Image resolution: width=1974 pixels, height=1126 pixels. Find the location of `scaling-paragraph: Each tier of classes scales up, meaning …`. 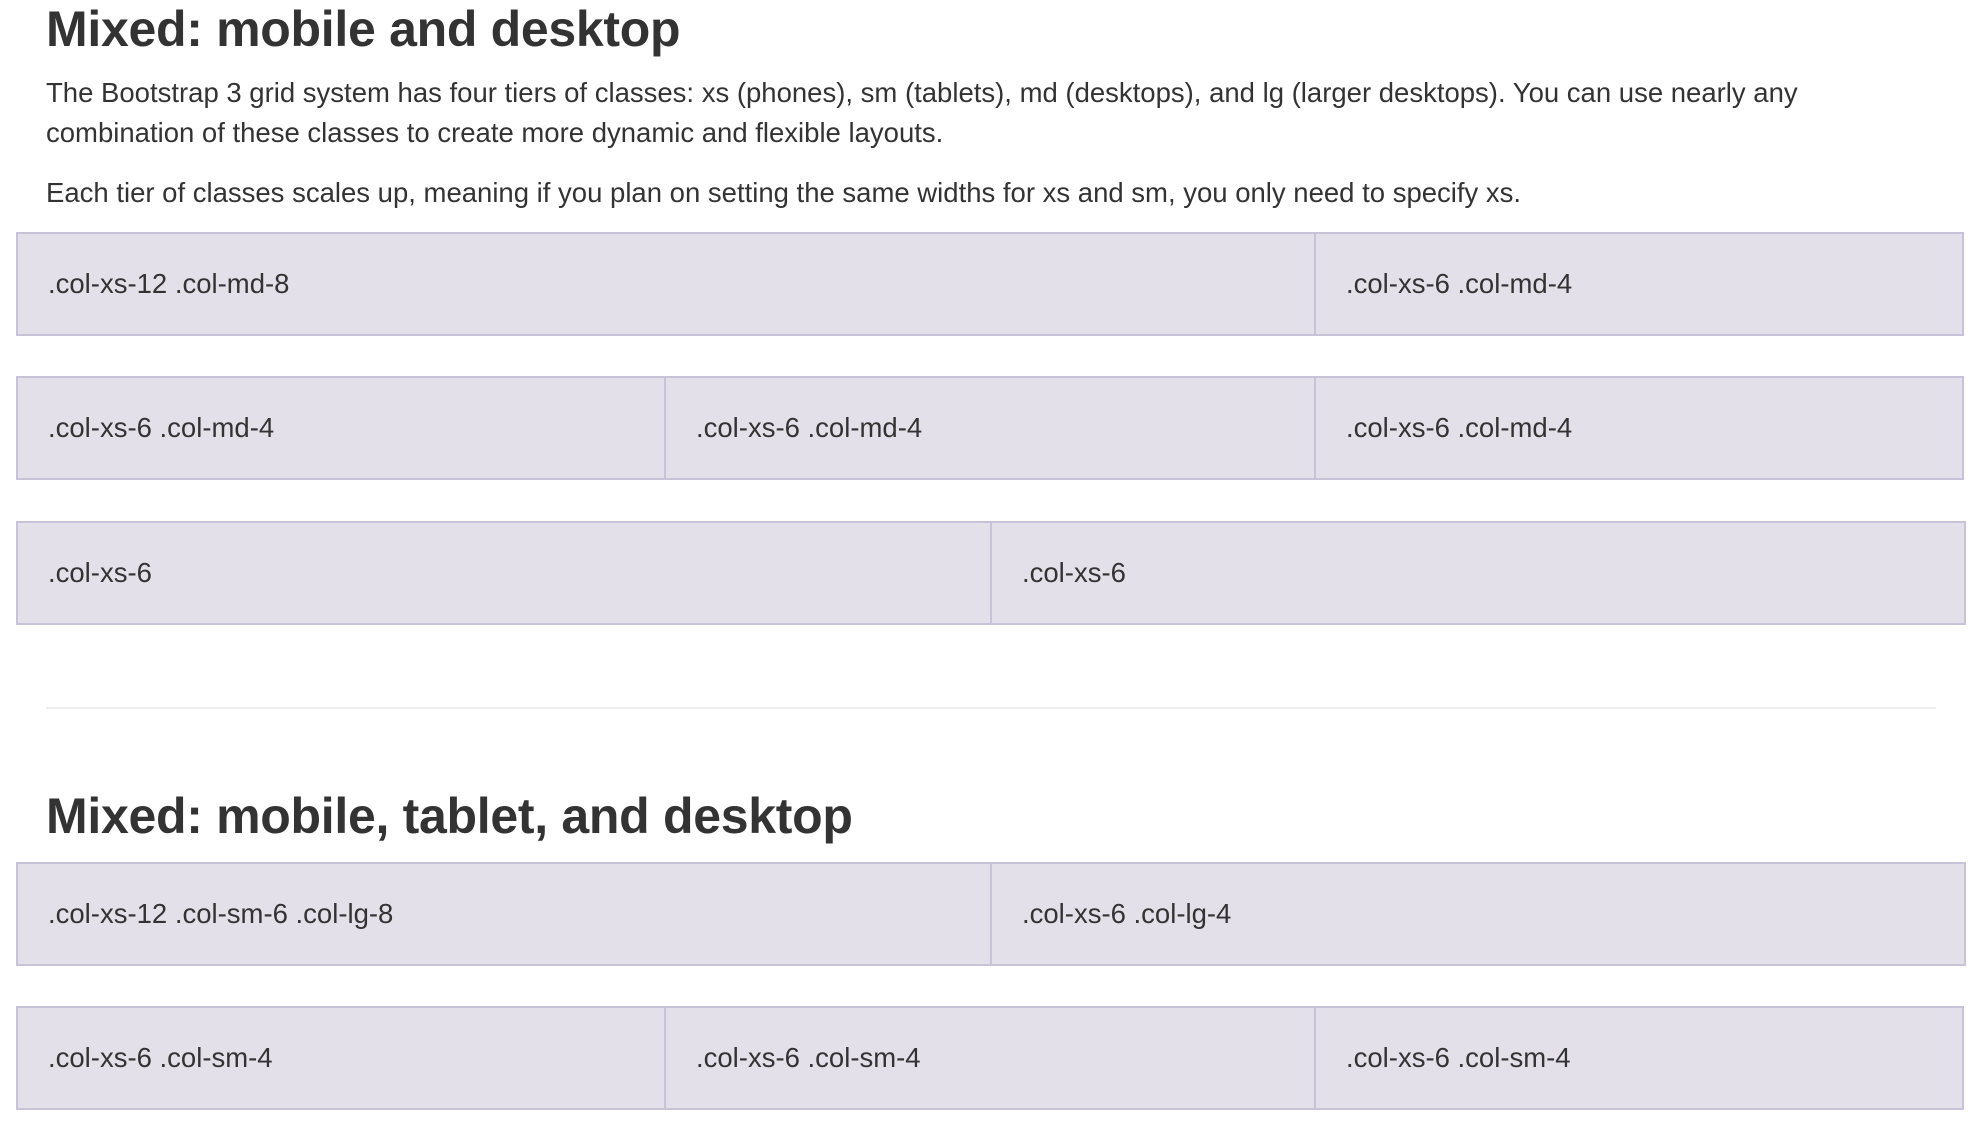

scaling-paragraph: Each tier of classes scales up, meaning … is located at coordinates (784, 192).